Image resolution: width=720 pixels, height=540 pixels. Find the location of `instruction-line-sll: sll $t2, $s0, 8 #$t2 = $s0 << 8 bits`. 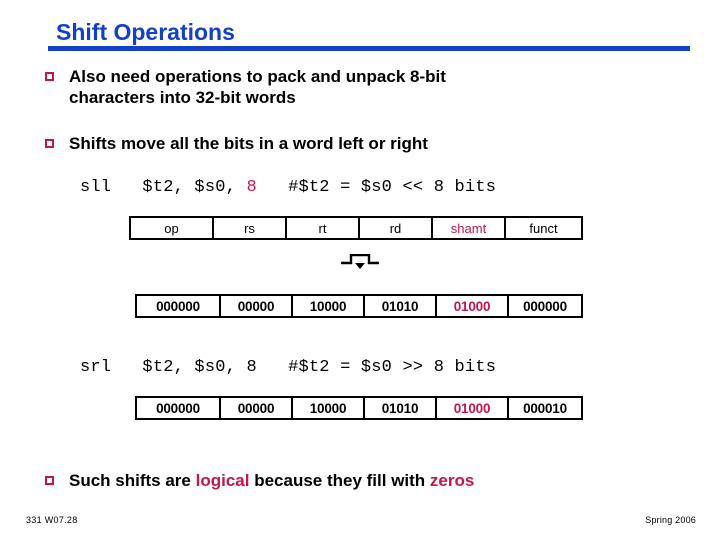

instruction-line-sll: sll $t2, $s0, 8 #$t2 = $s0 << 8 bits is located at coordinates (288, 187).